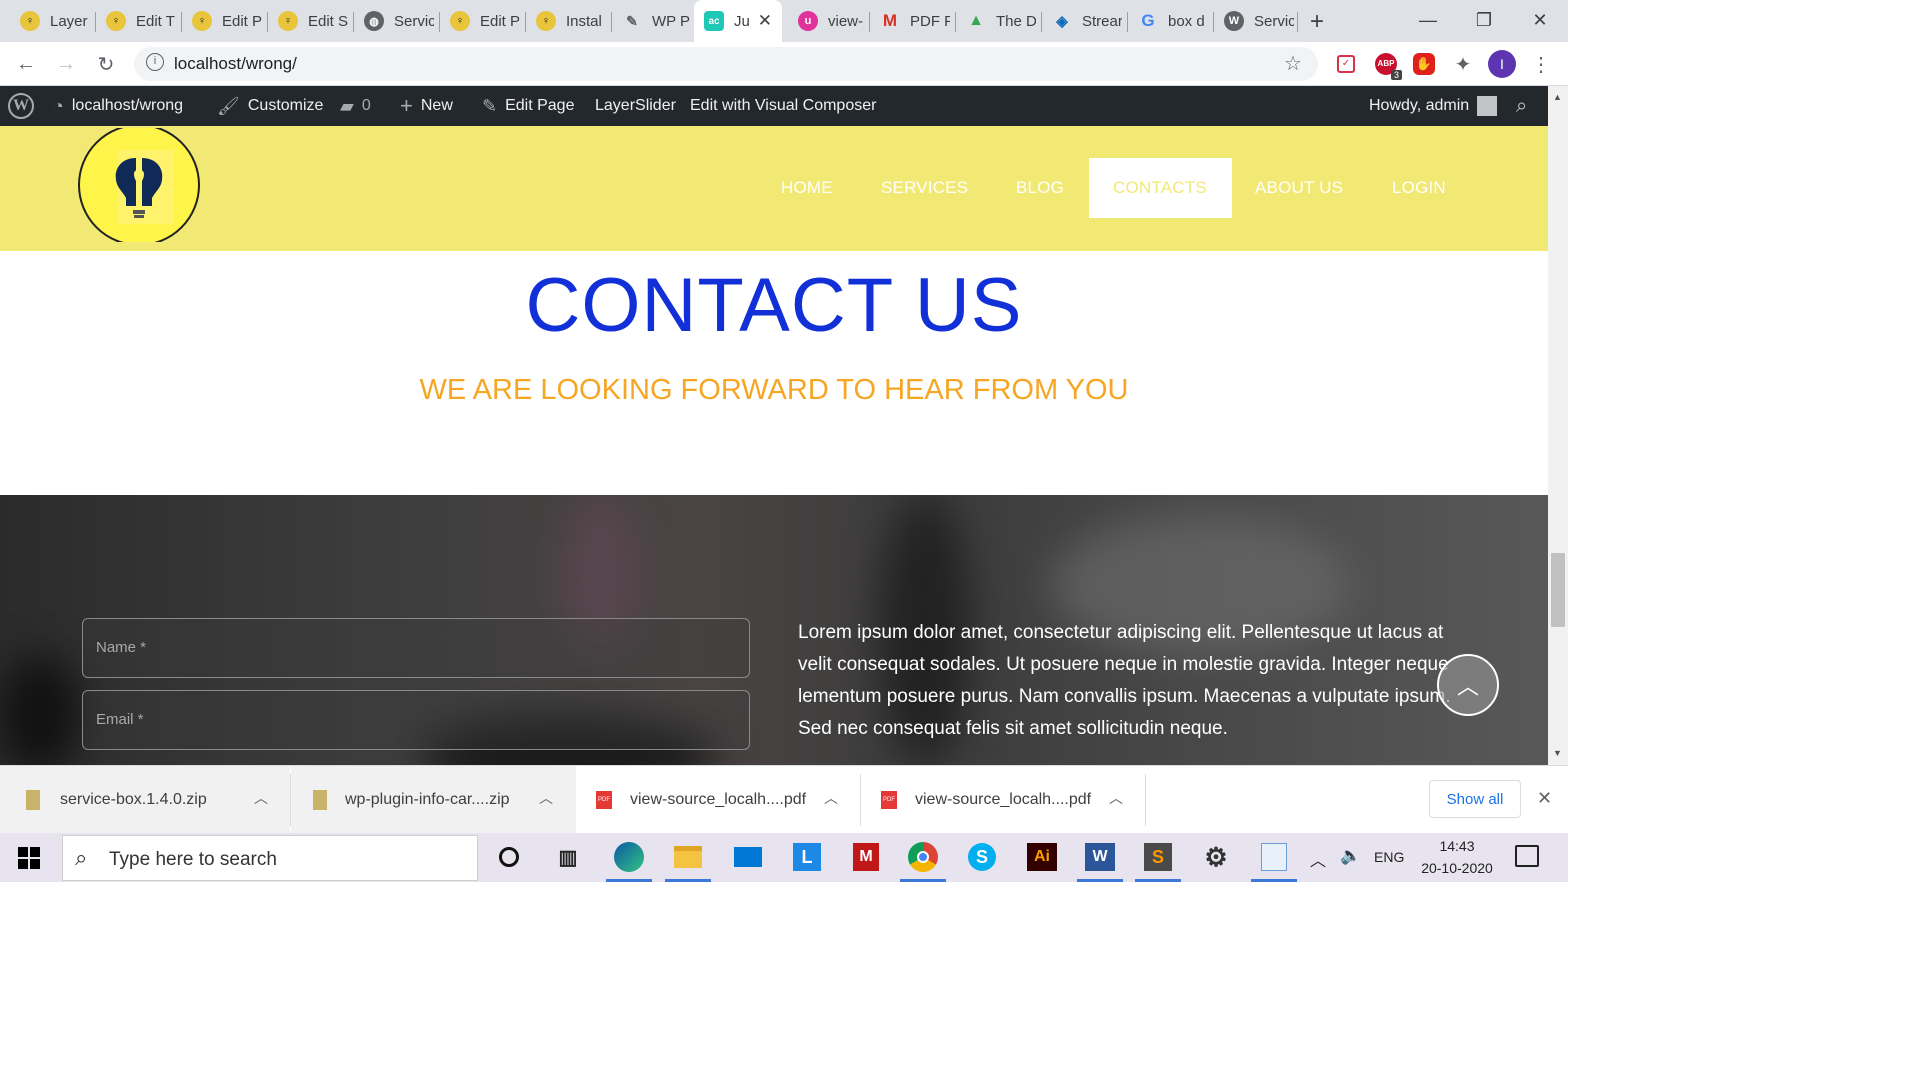 This screenshot has height=1080, width=1920. Describe the element at coordinates (1521, 106) in the screenshot. I see `search-icon: ⌕` at that location.